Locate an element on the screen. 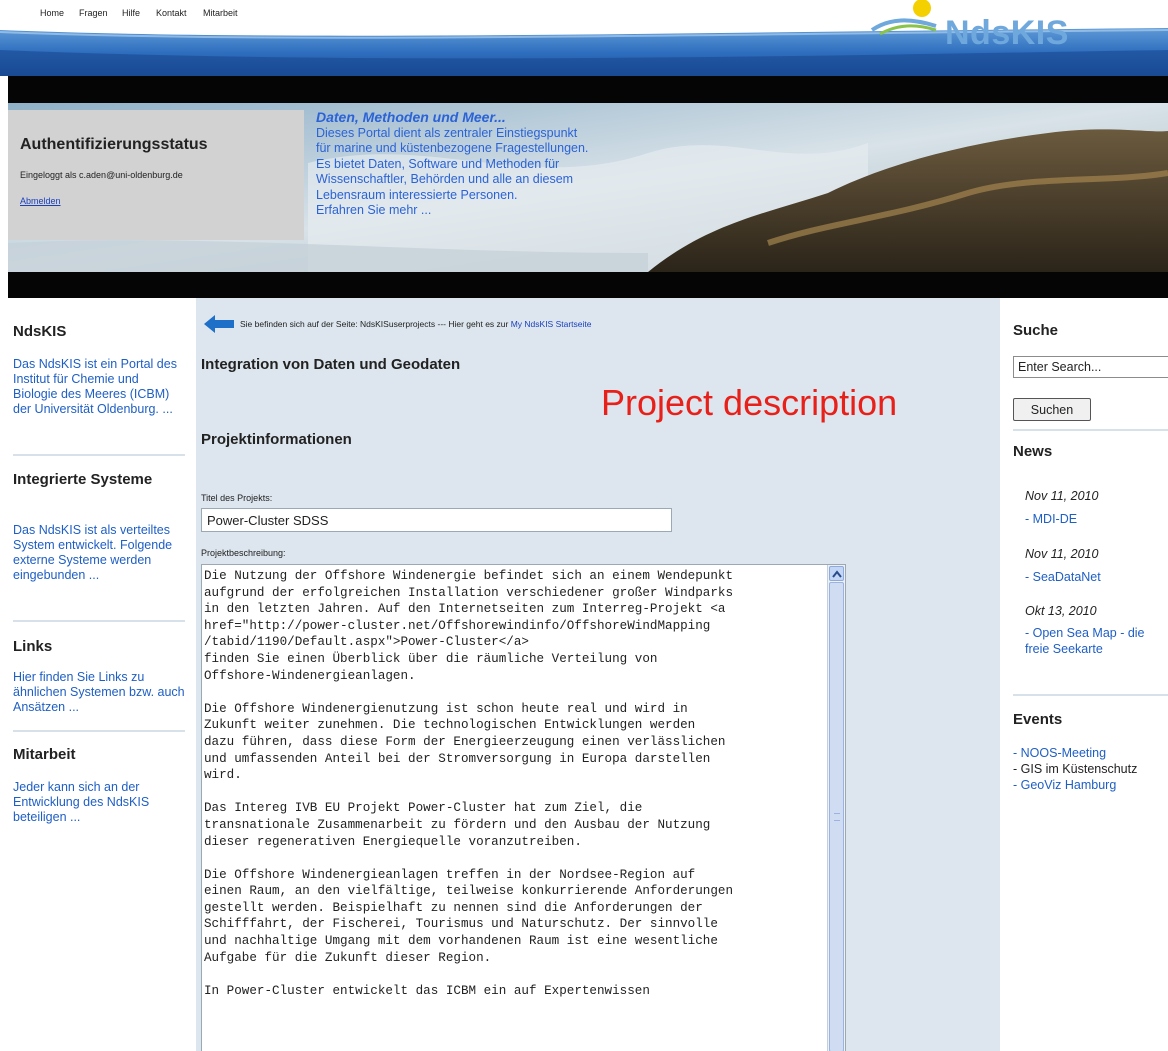 This screenshot has width=1168, height=1051. back-arrow-icon is located at coordinates (219, 324).